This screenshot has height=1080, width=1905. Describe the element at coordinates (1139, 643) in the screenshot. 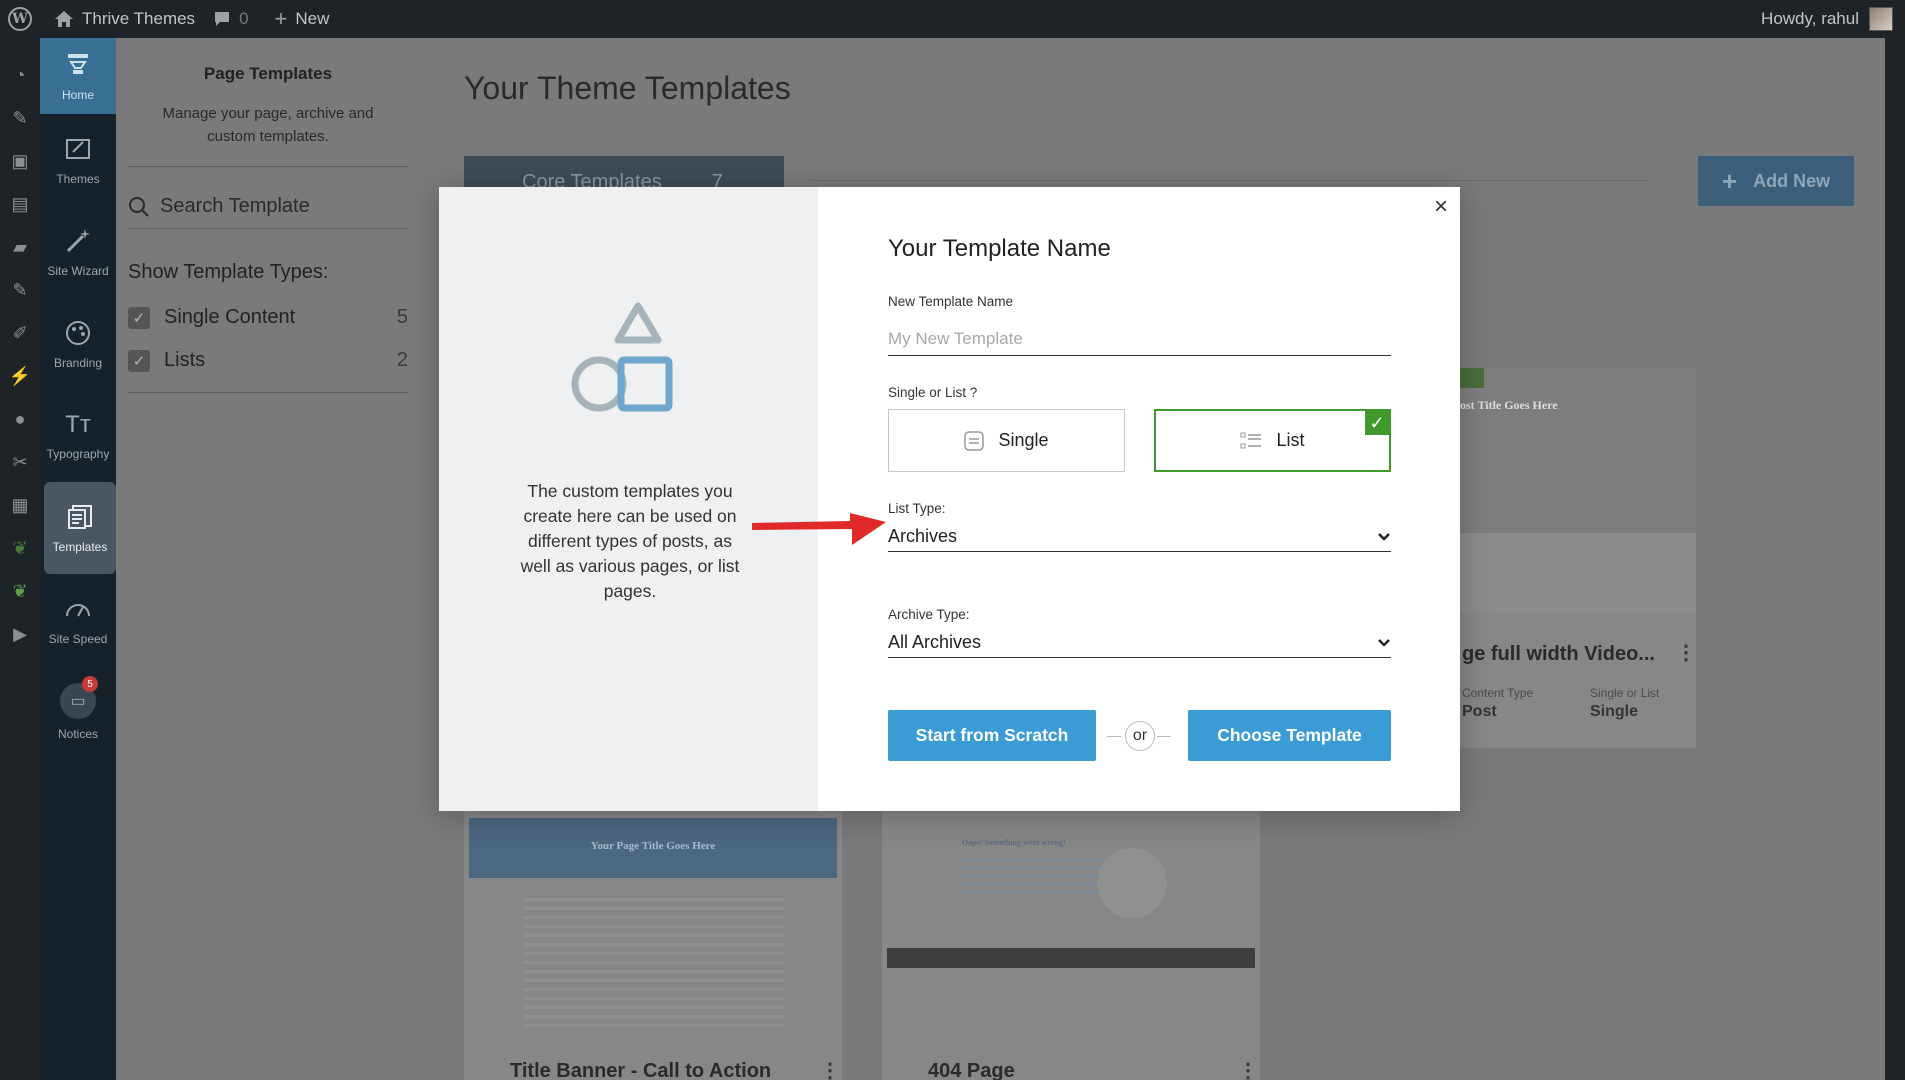

I see `archive-type-select: All Archives` at that location.